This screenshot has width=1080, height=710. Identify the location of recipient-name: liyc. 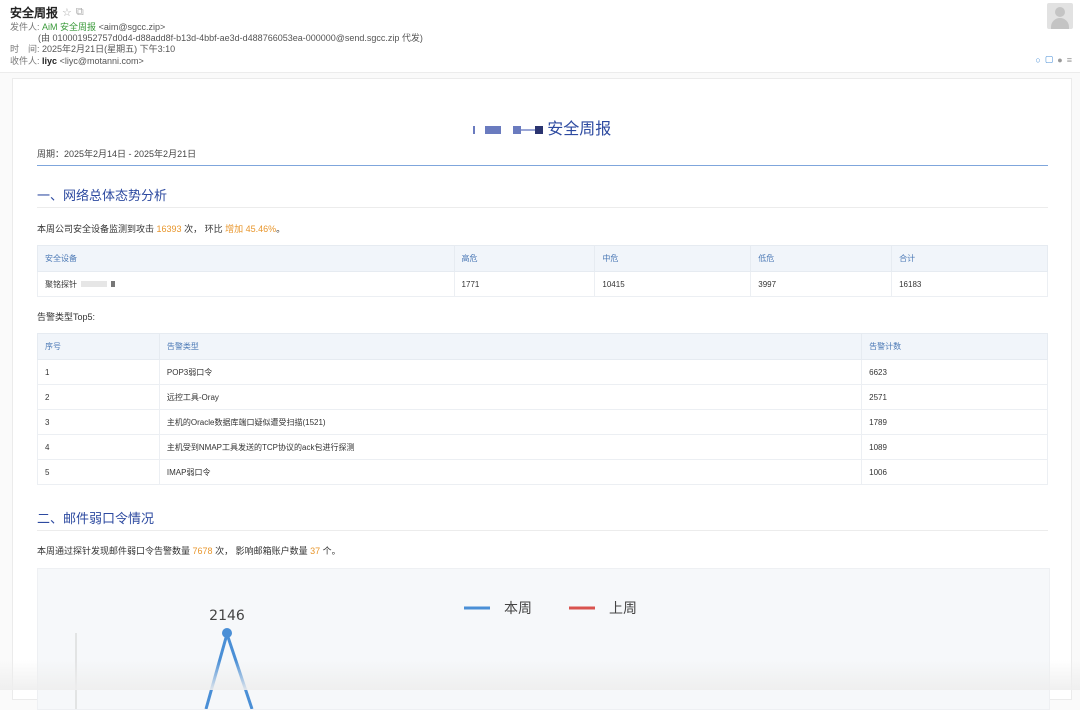
(49, 61).